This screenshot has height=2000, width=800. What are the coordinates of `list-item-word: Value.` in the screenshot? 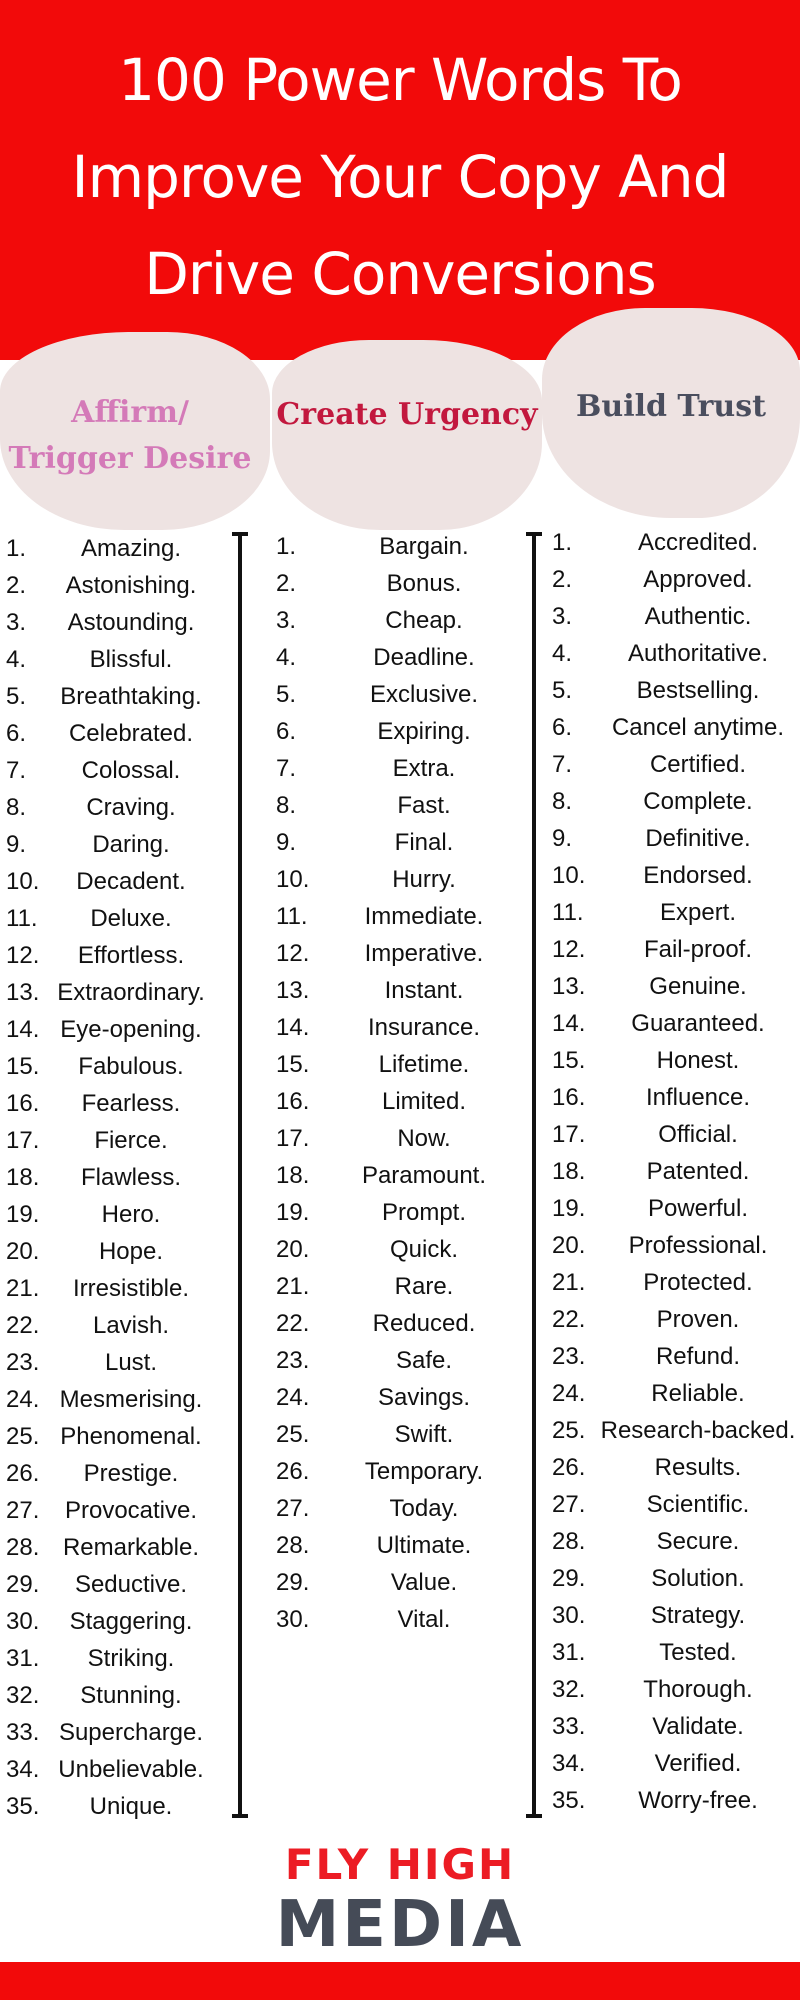 It's located at (424, 1582).